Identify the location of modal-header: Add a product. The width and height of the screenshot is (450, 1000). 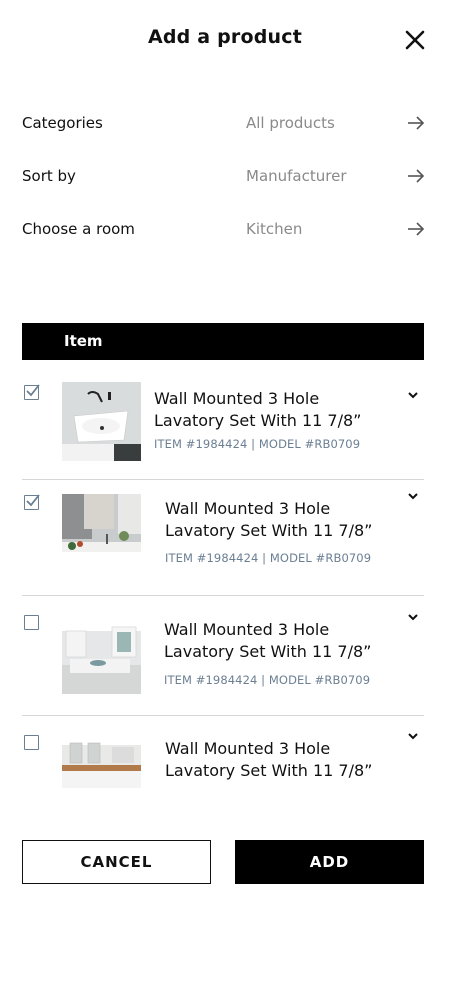
(225, 40).